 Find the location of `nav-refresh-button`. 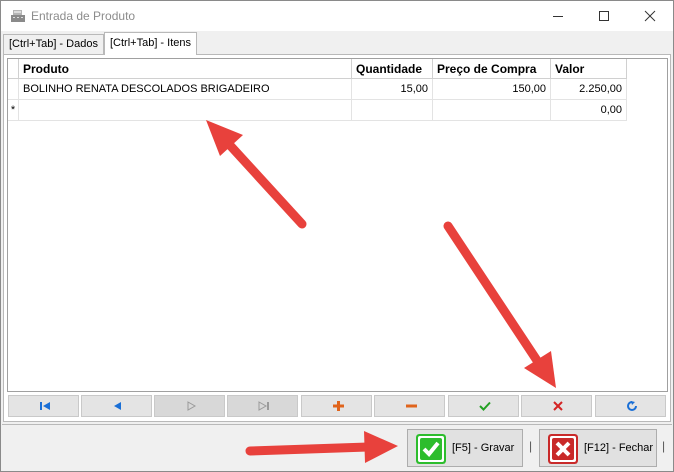

nav-refresh-button is located at coordinates (630, 406).